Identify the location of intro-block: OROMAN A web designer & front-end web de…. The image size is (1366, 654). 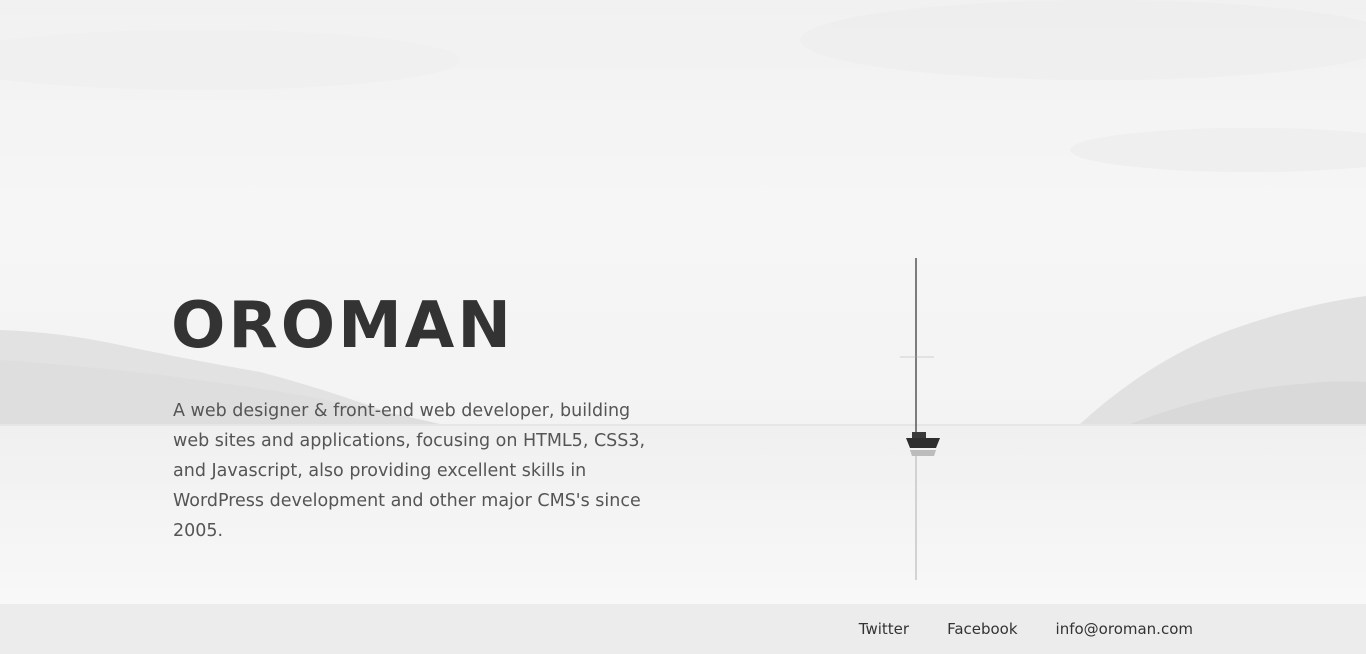
(411, 419).